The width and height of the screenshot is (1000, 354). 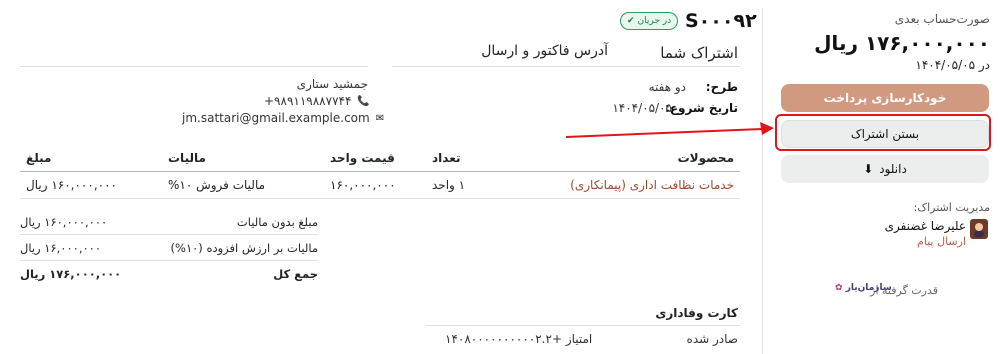 What do you see at coordinates (64, 222) in the screenshot?
I see `subtotal-value: ۱۶۰,۰۰۰,۰۰۰ ریال` at bounding box center [64, 222].